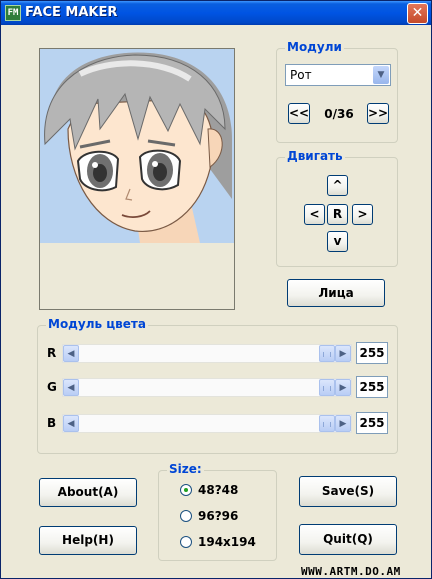  What do you see at coordinates (88, 492) in the screenshot?
I see `about-button: About(A)` at bounding box center [88, 492].